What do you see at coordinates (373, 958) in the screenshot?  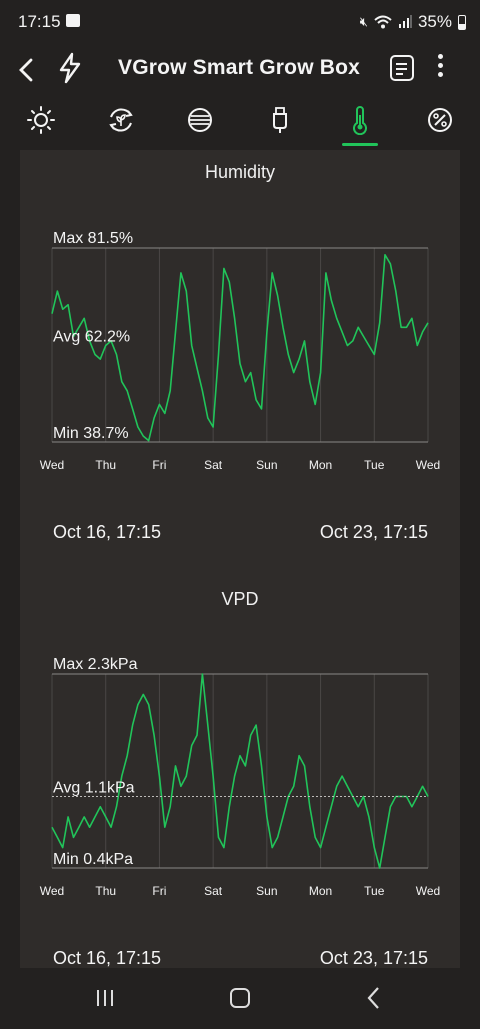 I see `vpd-end-date: Oct 23, 17:15` at bounding box center [373, 958].